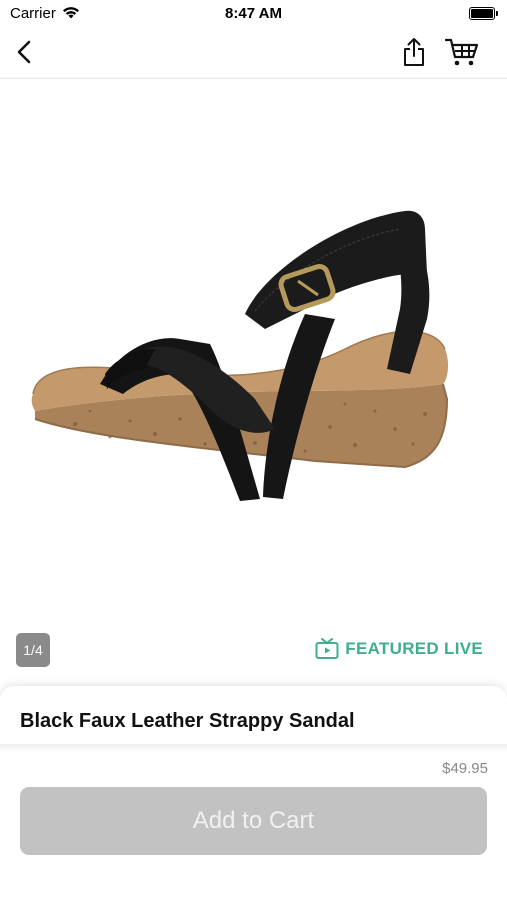 The width and height of the screenshot is (507, 900). What do you see at coordinates (465, 768) in the screenshot?
I see `product-price: $49.95` at bounding box center [465, 768].